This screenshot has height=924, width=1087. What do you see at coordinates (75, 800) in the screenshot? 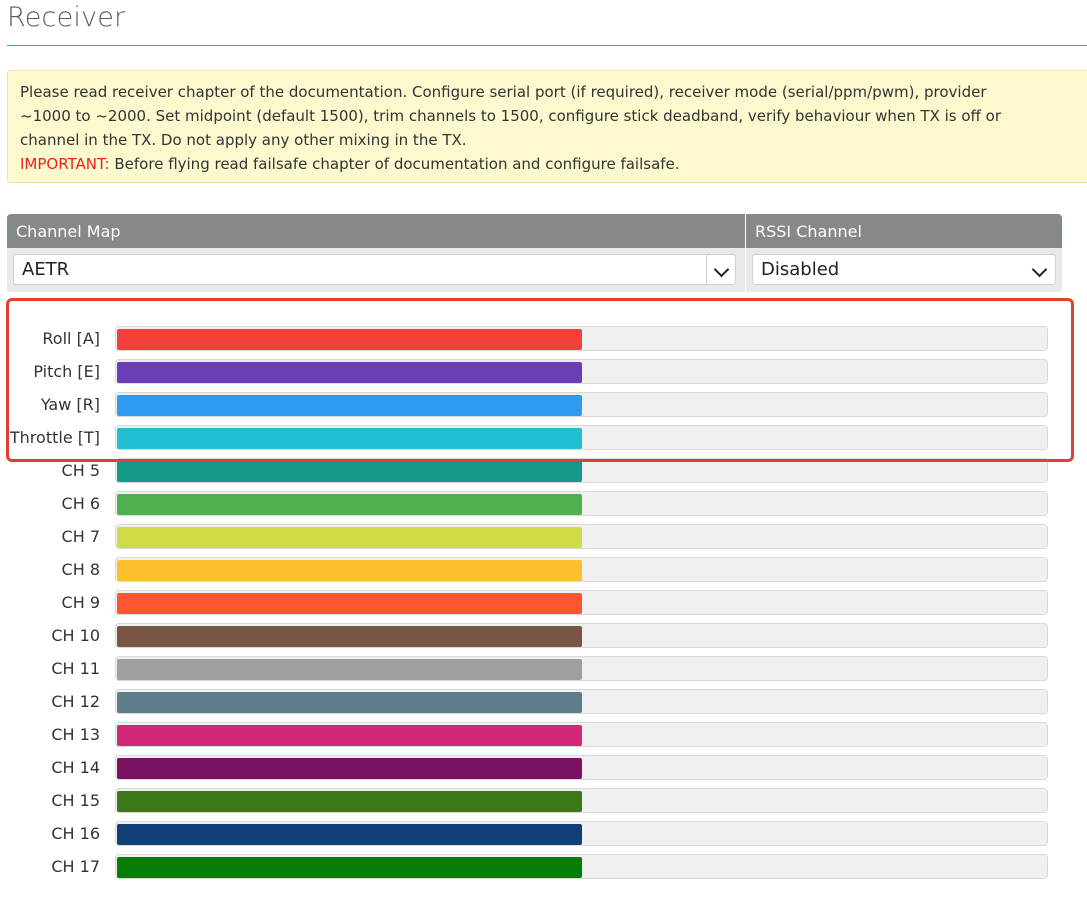
I see `channel-label: CH 15` at bounding box center [75, 800].